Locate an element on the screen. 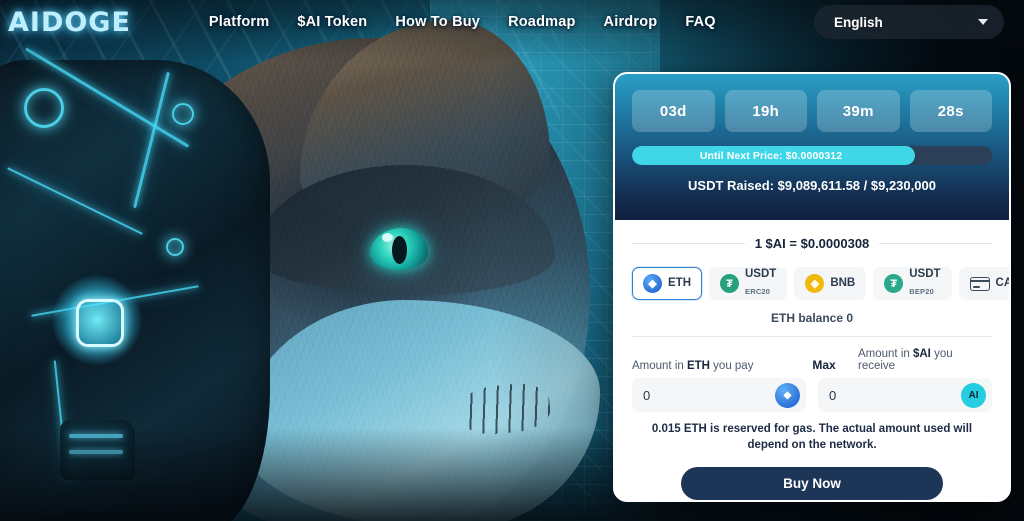 The image size is (1024, 521). usdt-raised-text: USDT Raised: $9,089,611.58 / $9,230,000 is located at coordinates (812, 185).